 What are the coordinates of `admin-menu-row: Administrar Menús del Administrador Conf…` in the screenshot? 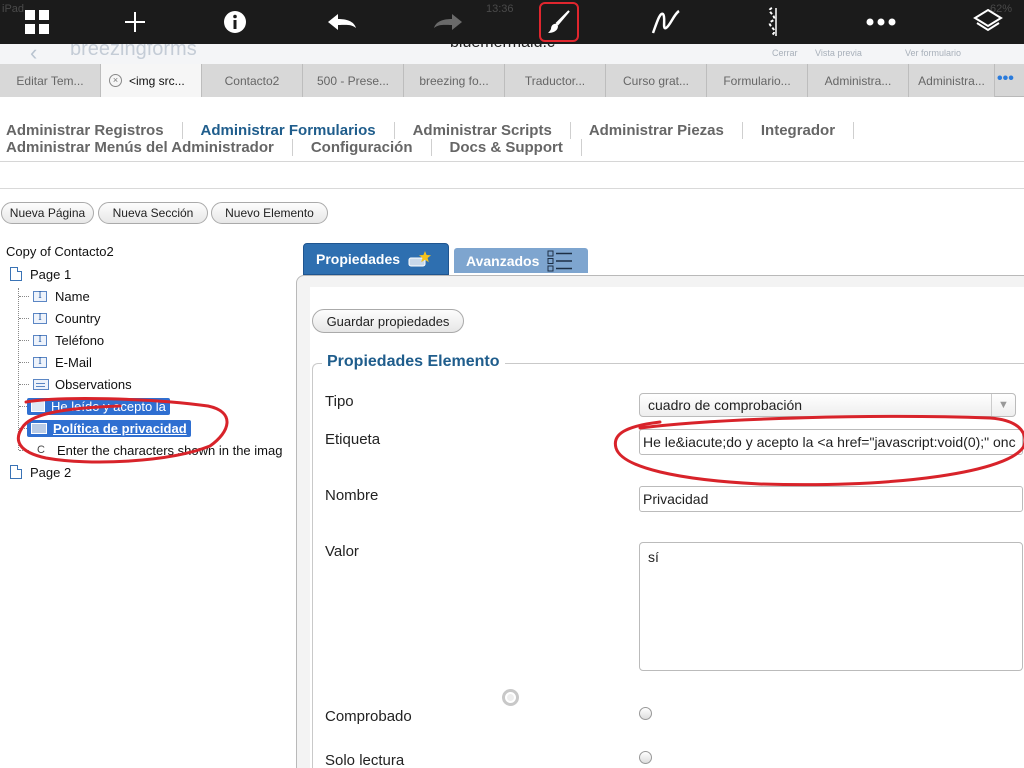 It's located at (303, 147).